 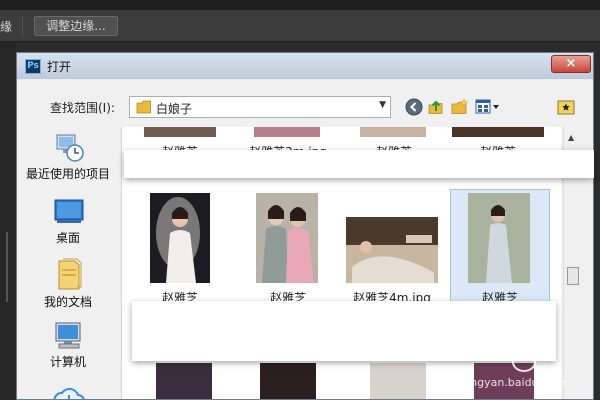 What do you see at coordinates (6, 27) in the screenshot?
I see `options-bar-label: 缘` at bounding box center [6, 27].